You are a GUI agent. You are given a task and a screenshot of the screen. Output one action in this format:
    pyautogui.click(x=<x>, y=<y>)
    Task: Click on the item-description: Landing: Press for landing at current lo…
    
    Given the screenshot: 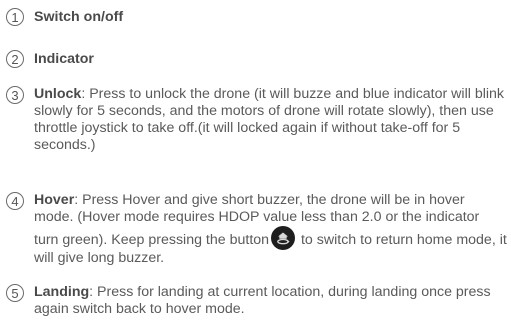 What is the action you would take?
    pyautogui.click(x=270, y=301)
    